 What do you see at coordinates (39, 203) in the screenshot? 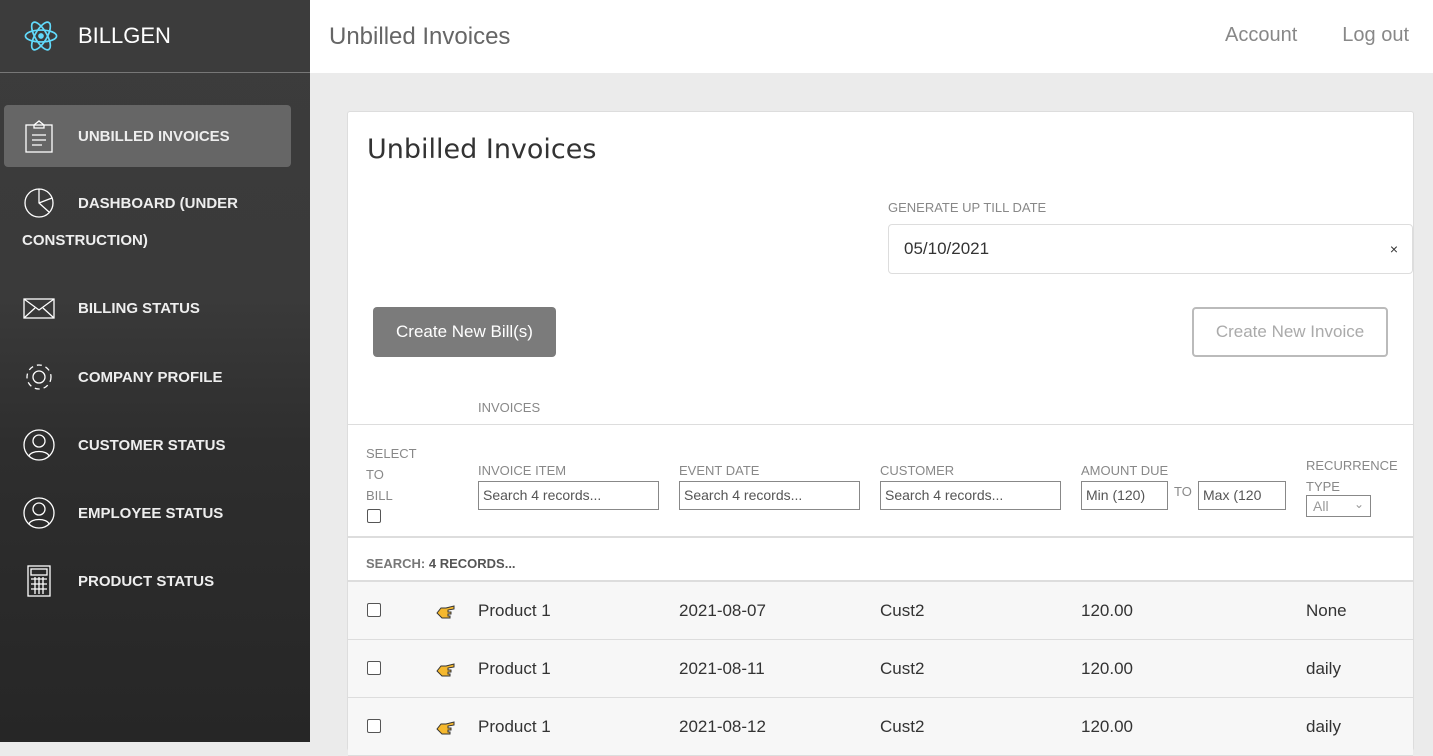
I see `pie-chart-icon` at bounding box center [39, 203].